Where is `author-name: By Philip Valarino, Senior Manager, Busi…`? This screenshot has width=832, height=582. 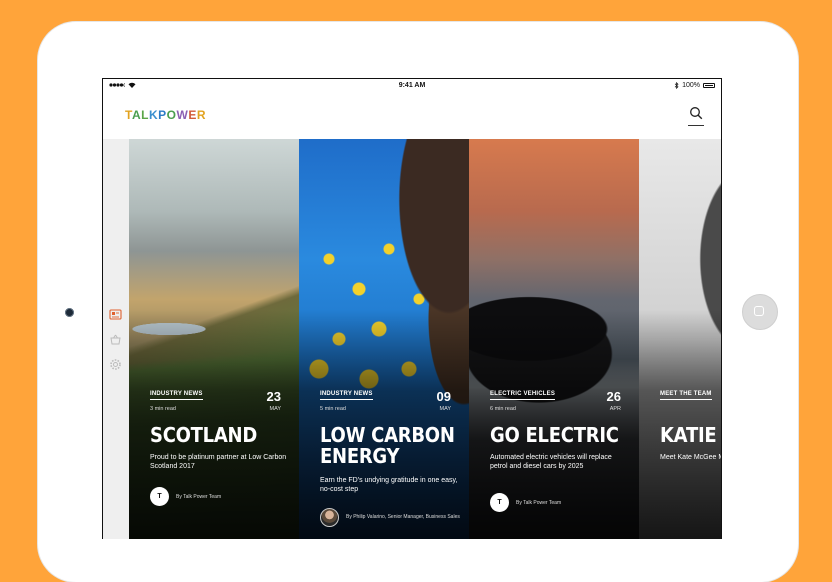
author-name: By Philip Valarino, Senior Manager, Busi… is located at coordinates (403, 517).